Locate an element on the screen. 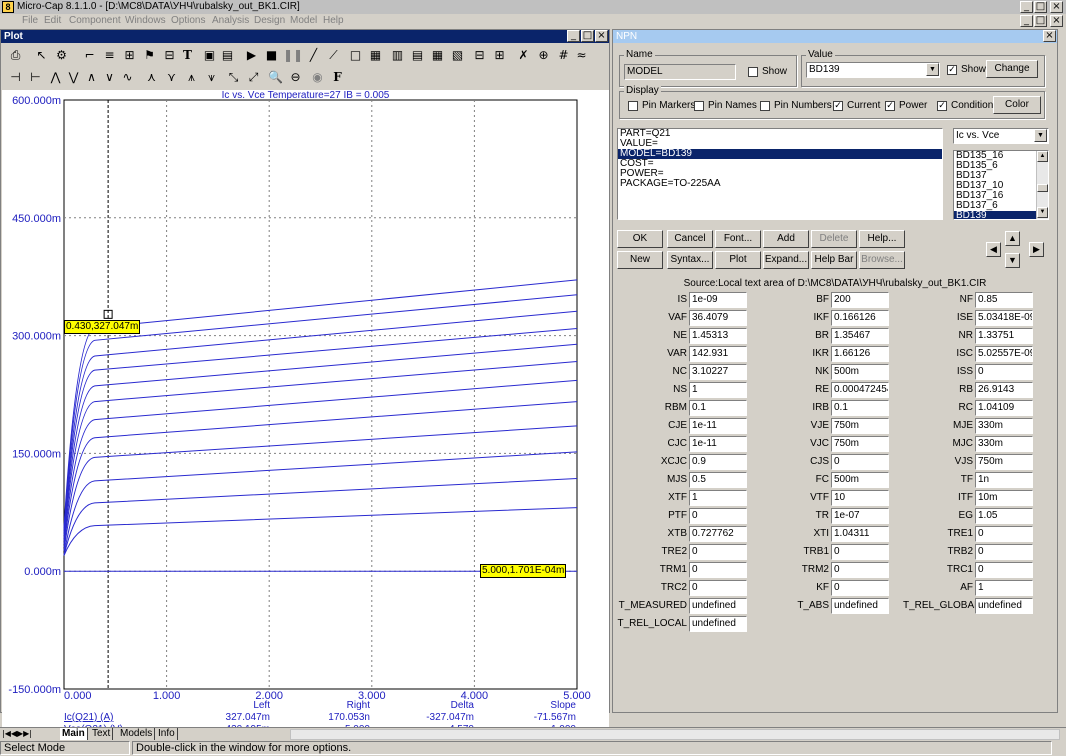 This screenshot has width=1066, height=756. param-field: 1.05 is located at coordinates (1004, 516).